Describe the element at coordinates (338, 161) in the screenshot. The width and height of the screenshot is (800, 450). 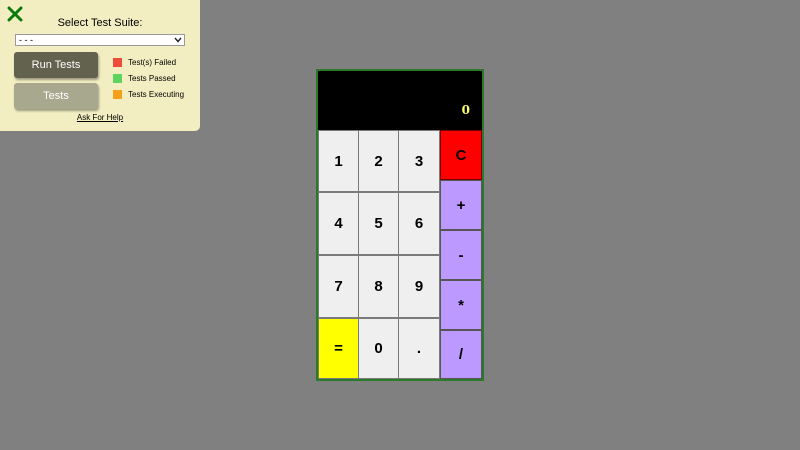
I see `key-1: 1` at that location.